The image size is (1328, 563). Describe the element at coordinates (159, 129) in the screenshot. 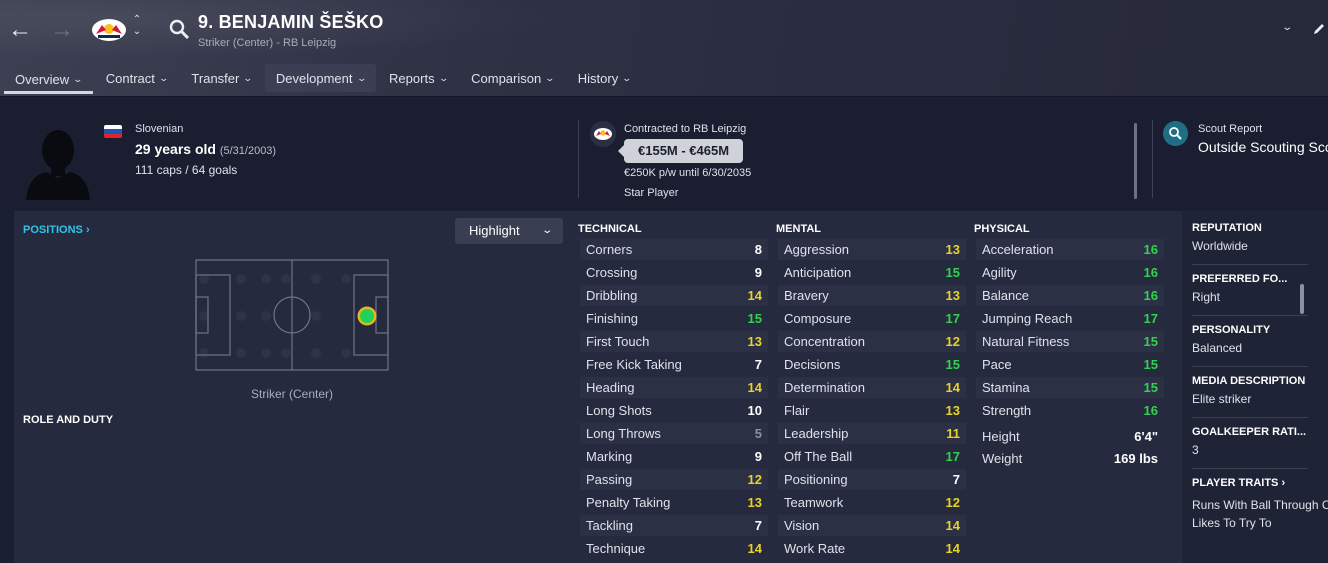

I see `nationality: Slovenian` at that location.